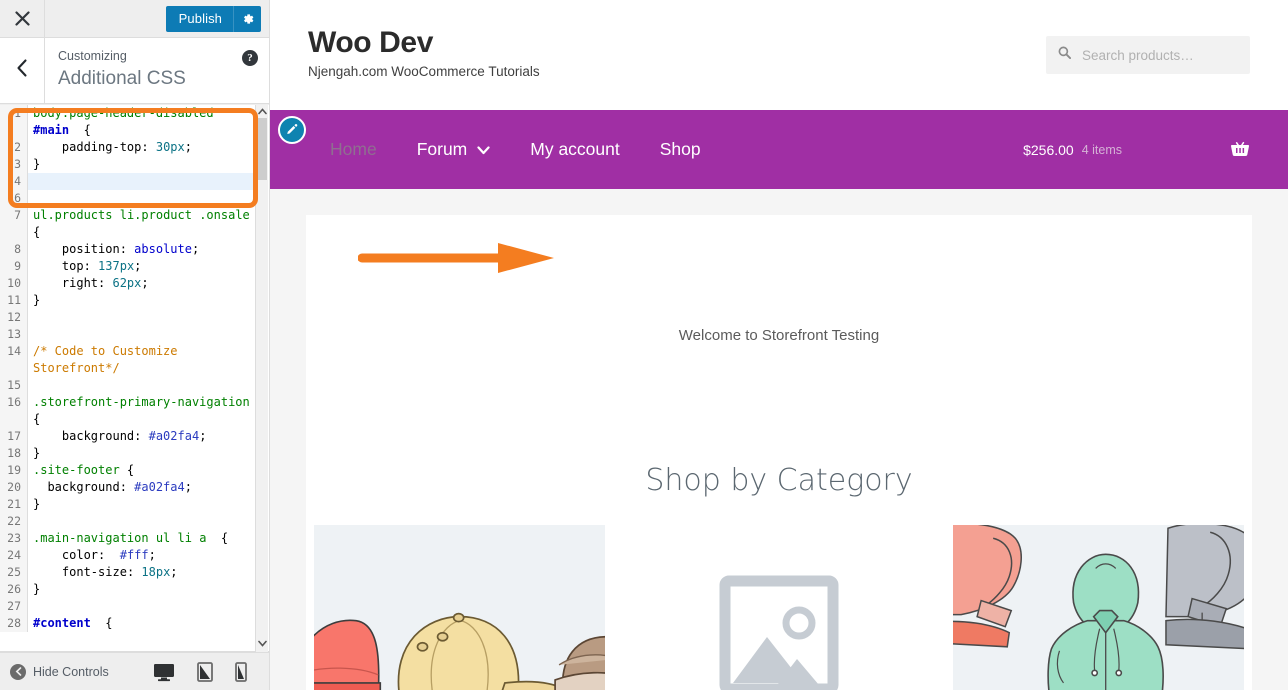 This screenshot has width=1288, height=690. Describe the element at coordinates (105, 283) in the screenshot. I see `code-text: right: 62px;` at that location.